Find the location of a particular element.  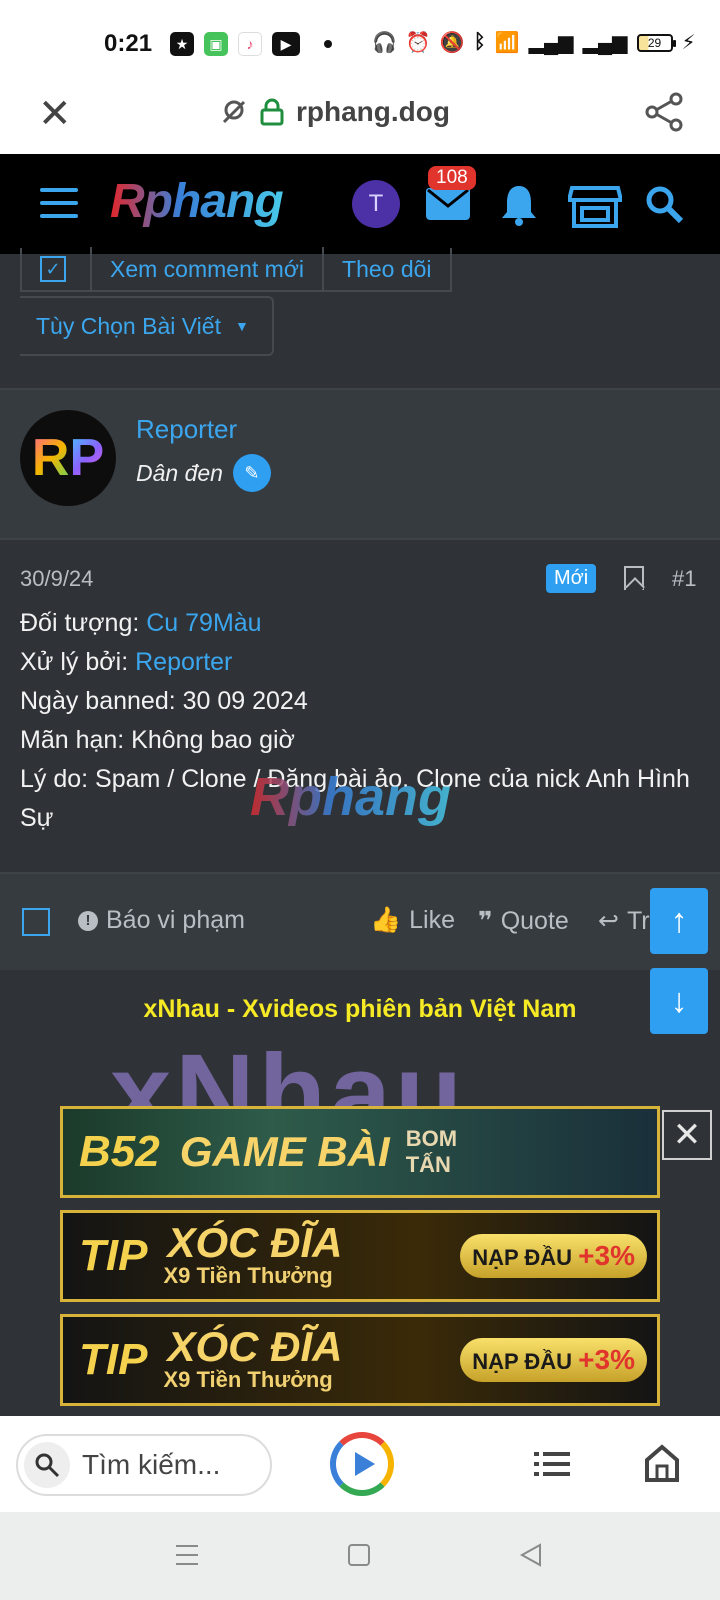

post-line: Mãn hạn: Không bao giờ is located at coordinates (157, 740).